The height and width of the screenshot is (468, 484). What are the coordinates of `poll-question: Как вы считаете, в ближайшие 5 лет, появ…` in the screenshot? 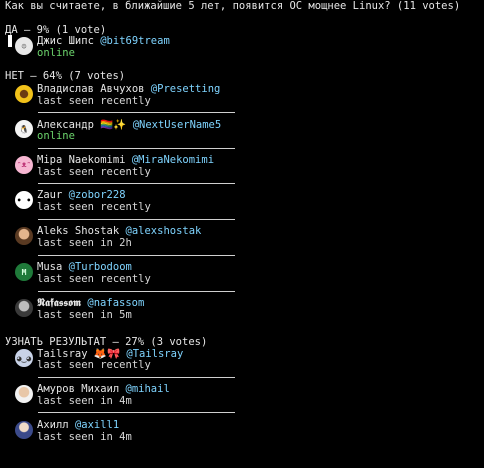 It's located at (233, 6).